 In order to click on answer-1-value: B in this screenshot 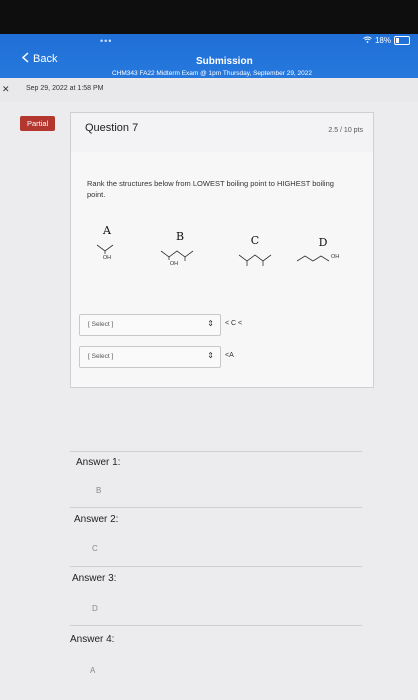, I will do `click(99, 490)`.